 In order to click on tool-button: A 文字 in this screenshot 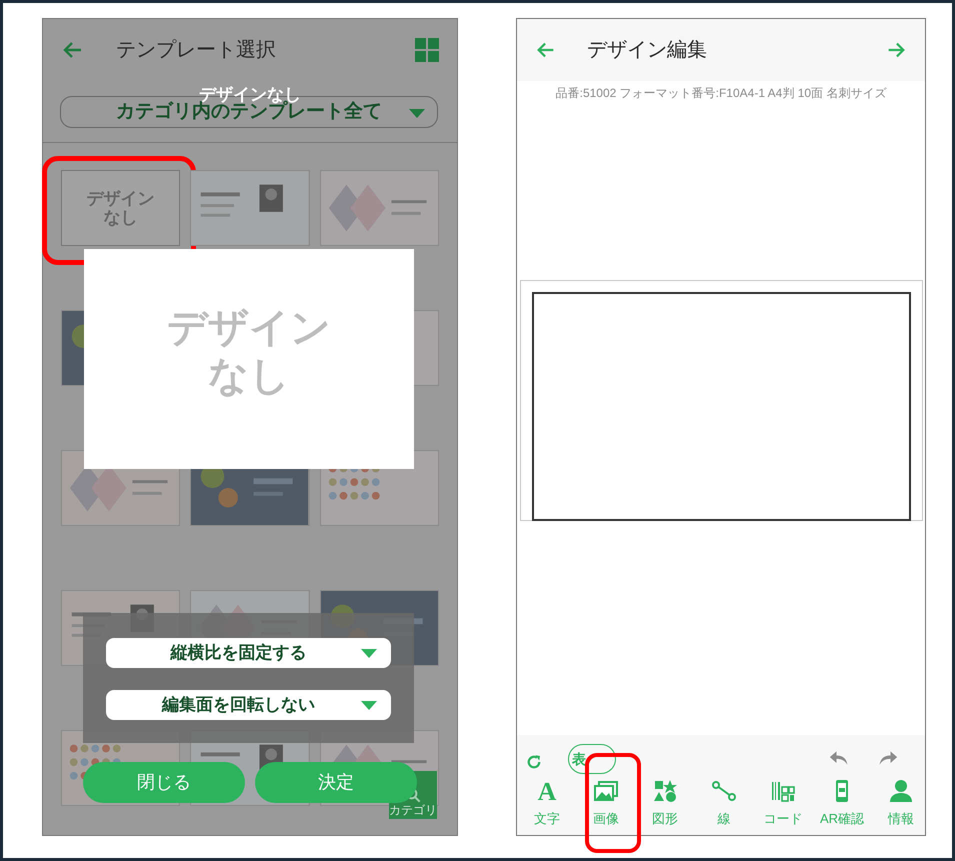, I will do `click(547, 803)`.